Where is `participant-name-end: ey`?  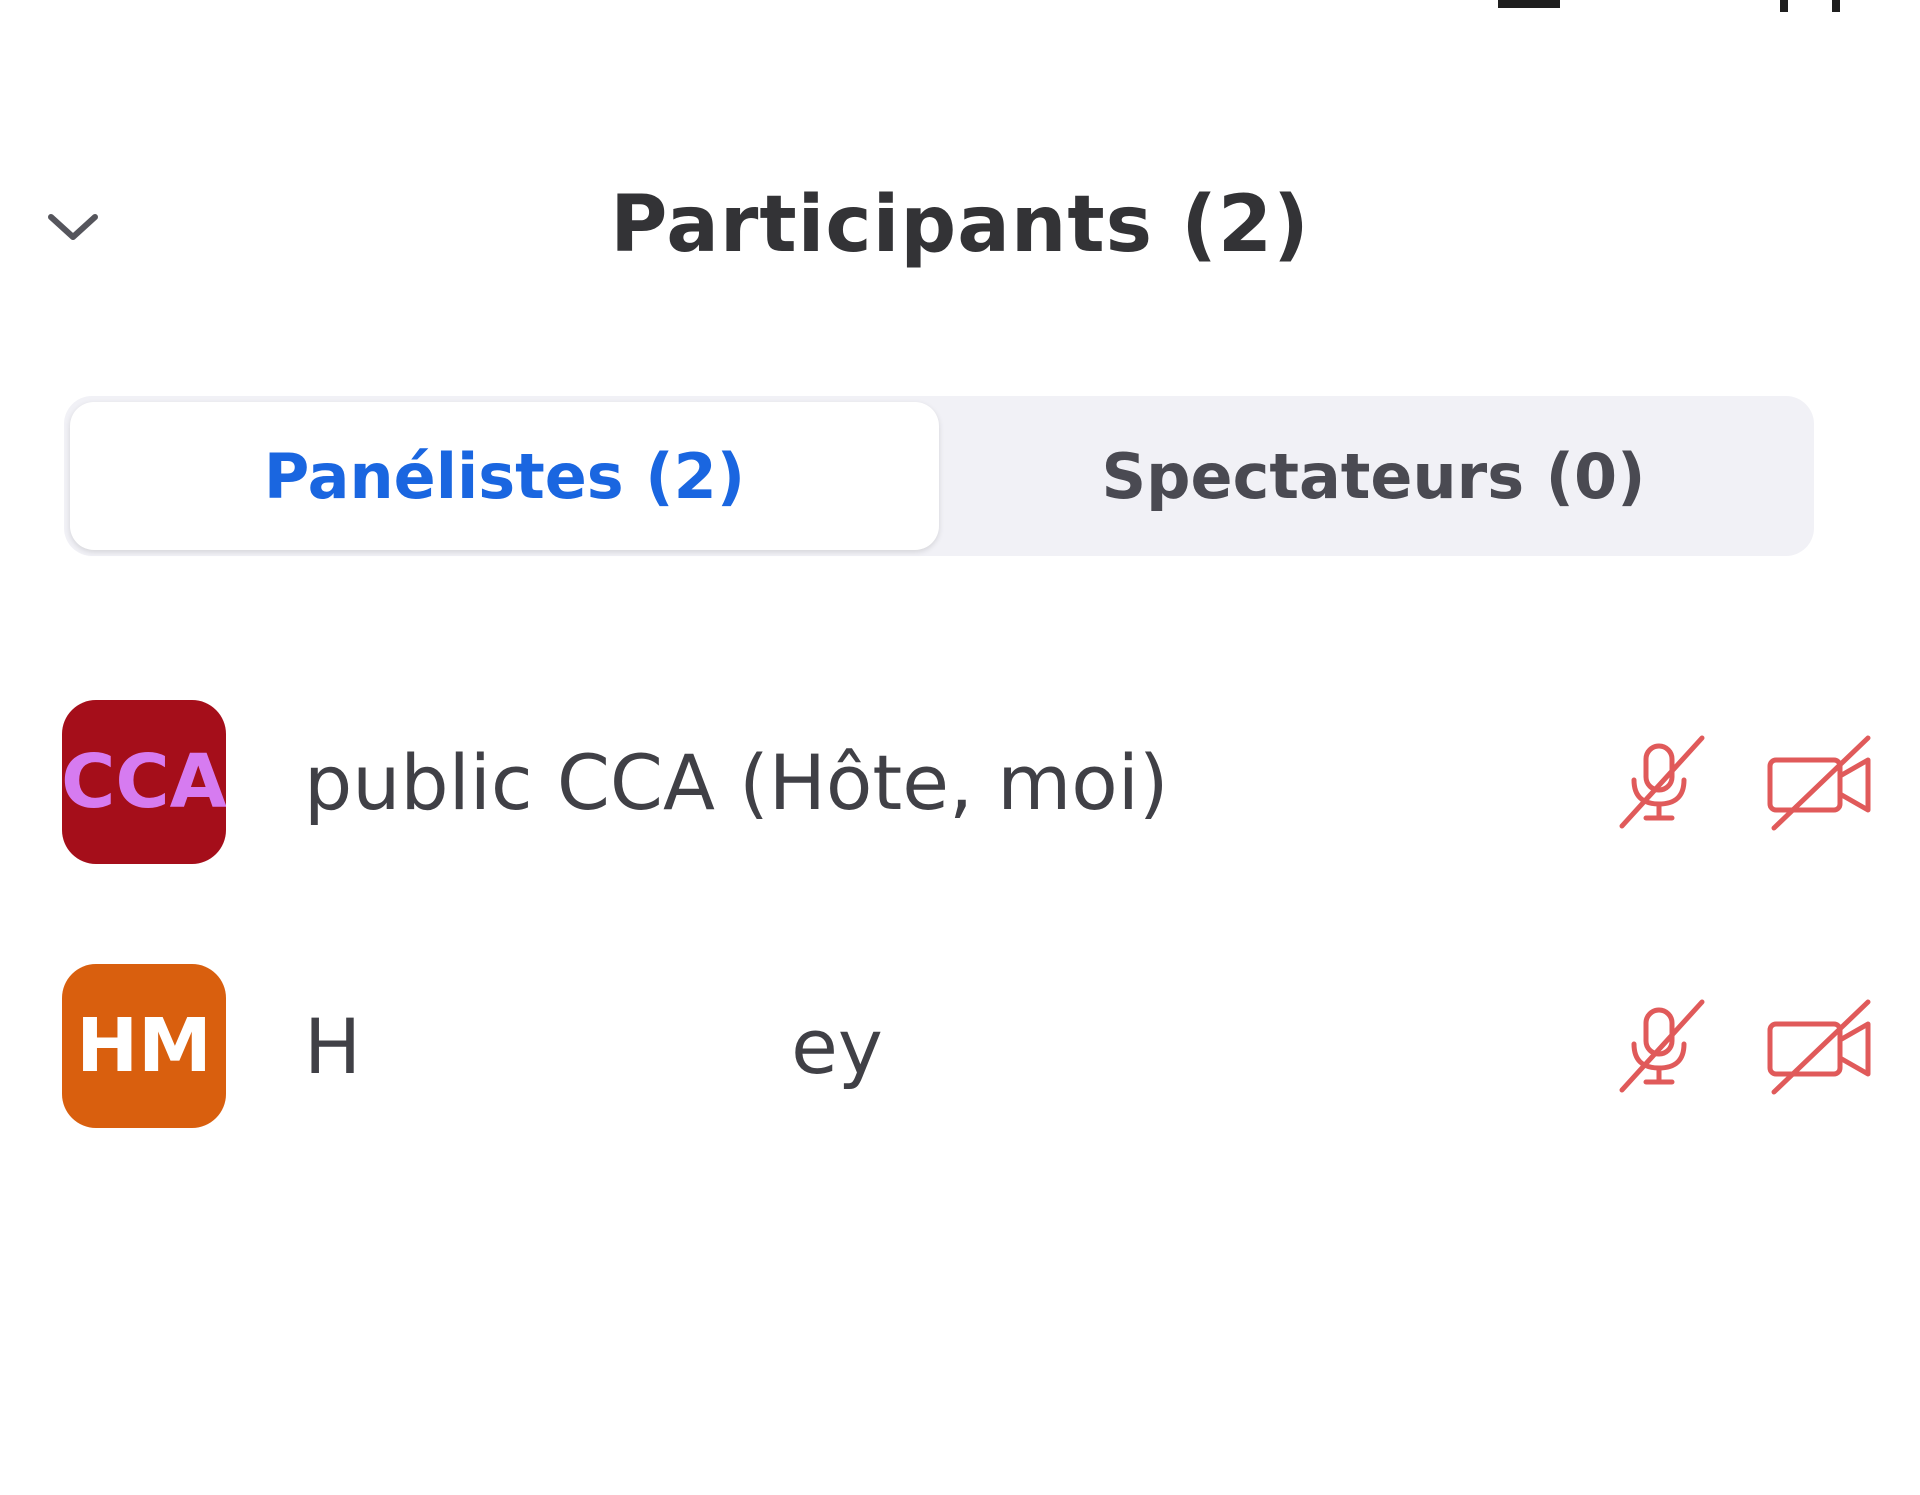 participant-name-end: ey is located at coordinates (837, 1046).